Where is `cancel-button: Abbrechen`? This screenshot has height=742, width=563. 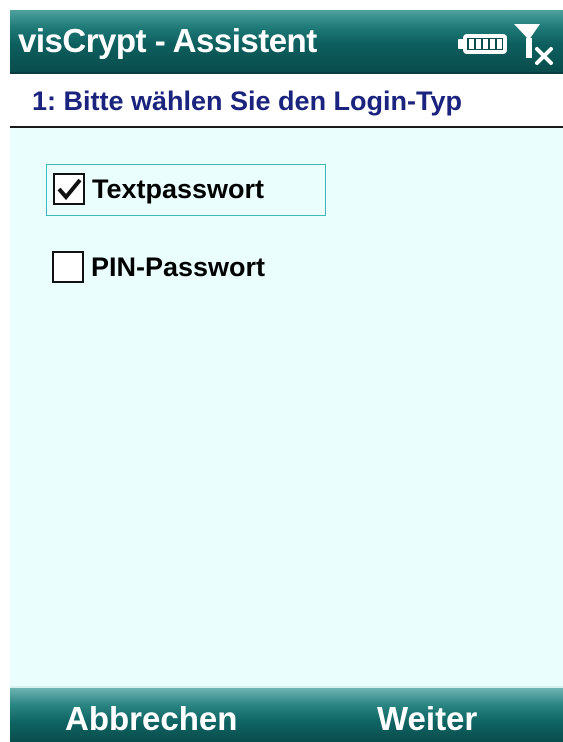 cancel-button: Abbrechen is located at coordinates (151, 719).